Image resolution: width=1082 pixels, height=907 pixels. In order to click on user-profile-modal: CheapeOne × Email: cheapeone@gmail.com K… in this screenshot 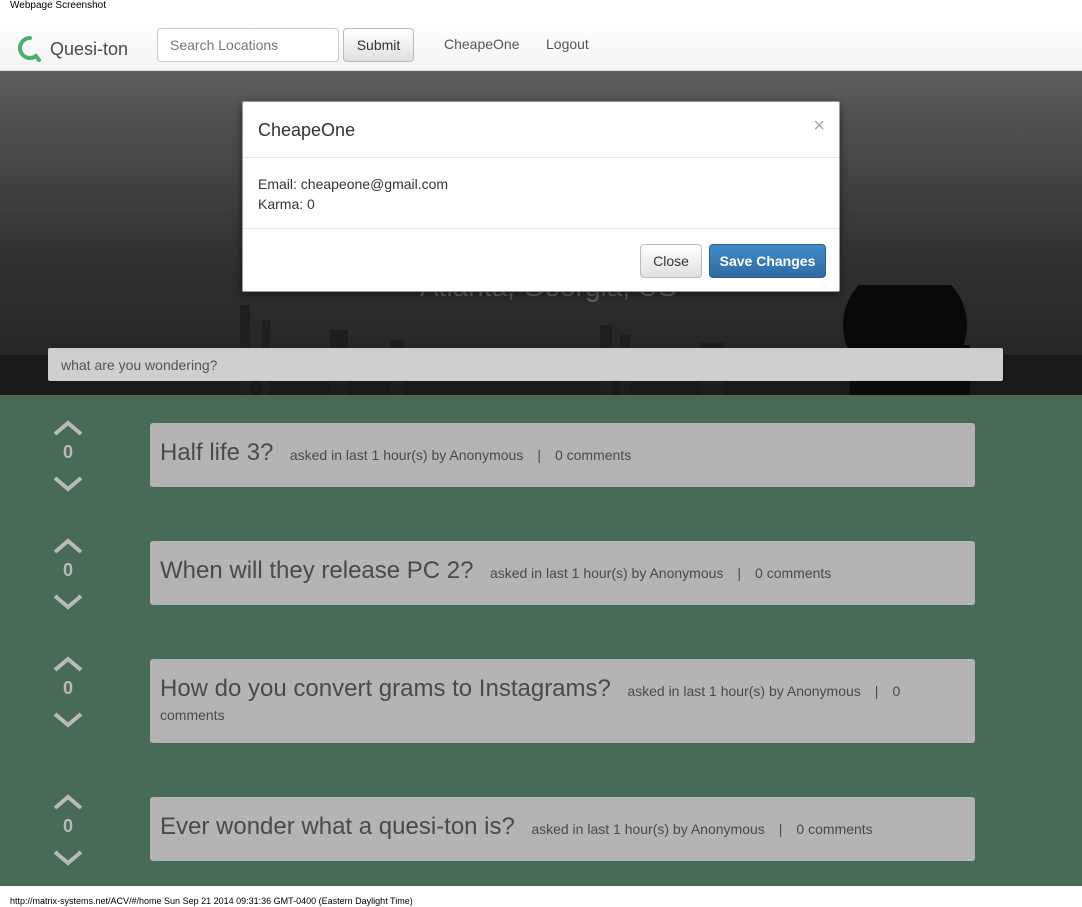, I will do `click(541, 196)`.